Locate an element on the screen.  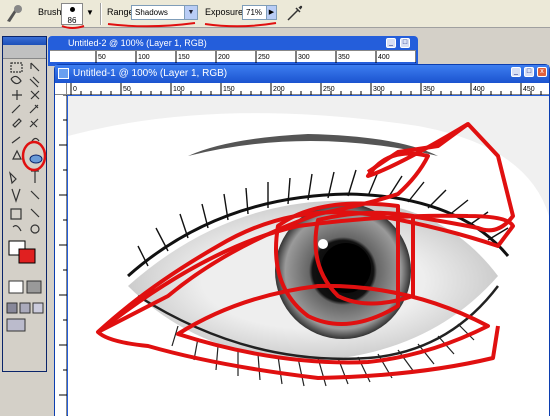
window-title: Untitled-2 @ 100% (Layer 1, RGB) is located at coordinates (137, 43).